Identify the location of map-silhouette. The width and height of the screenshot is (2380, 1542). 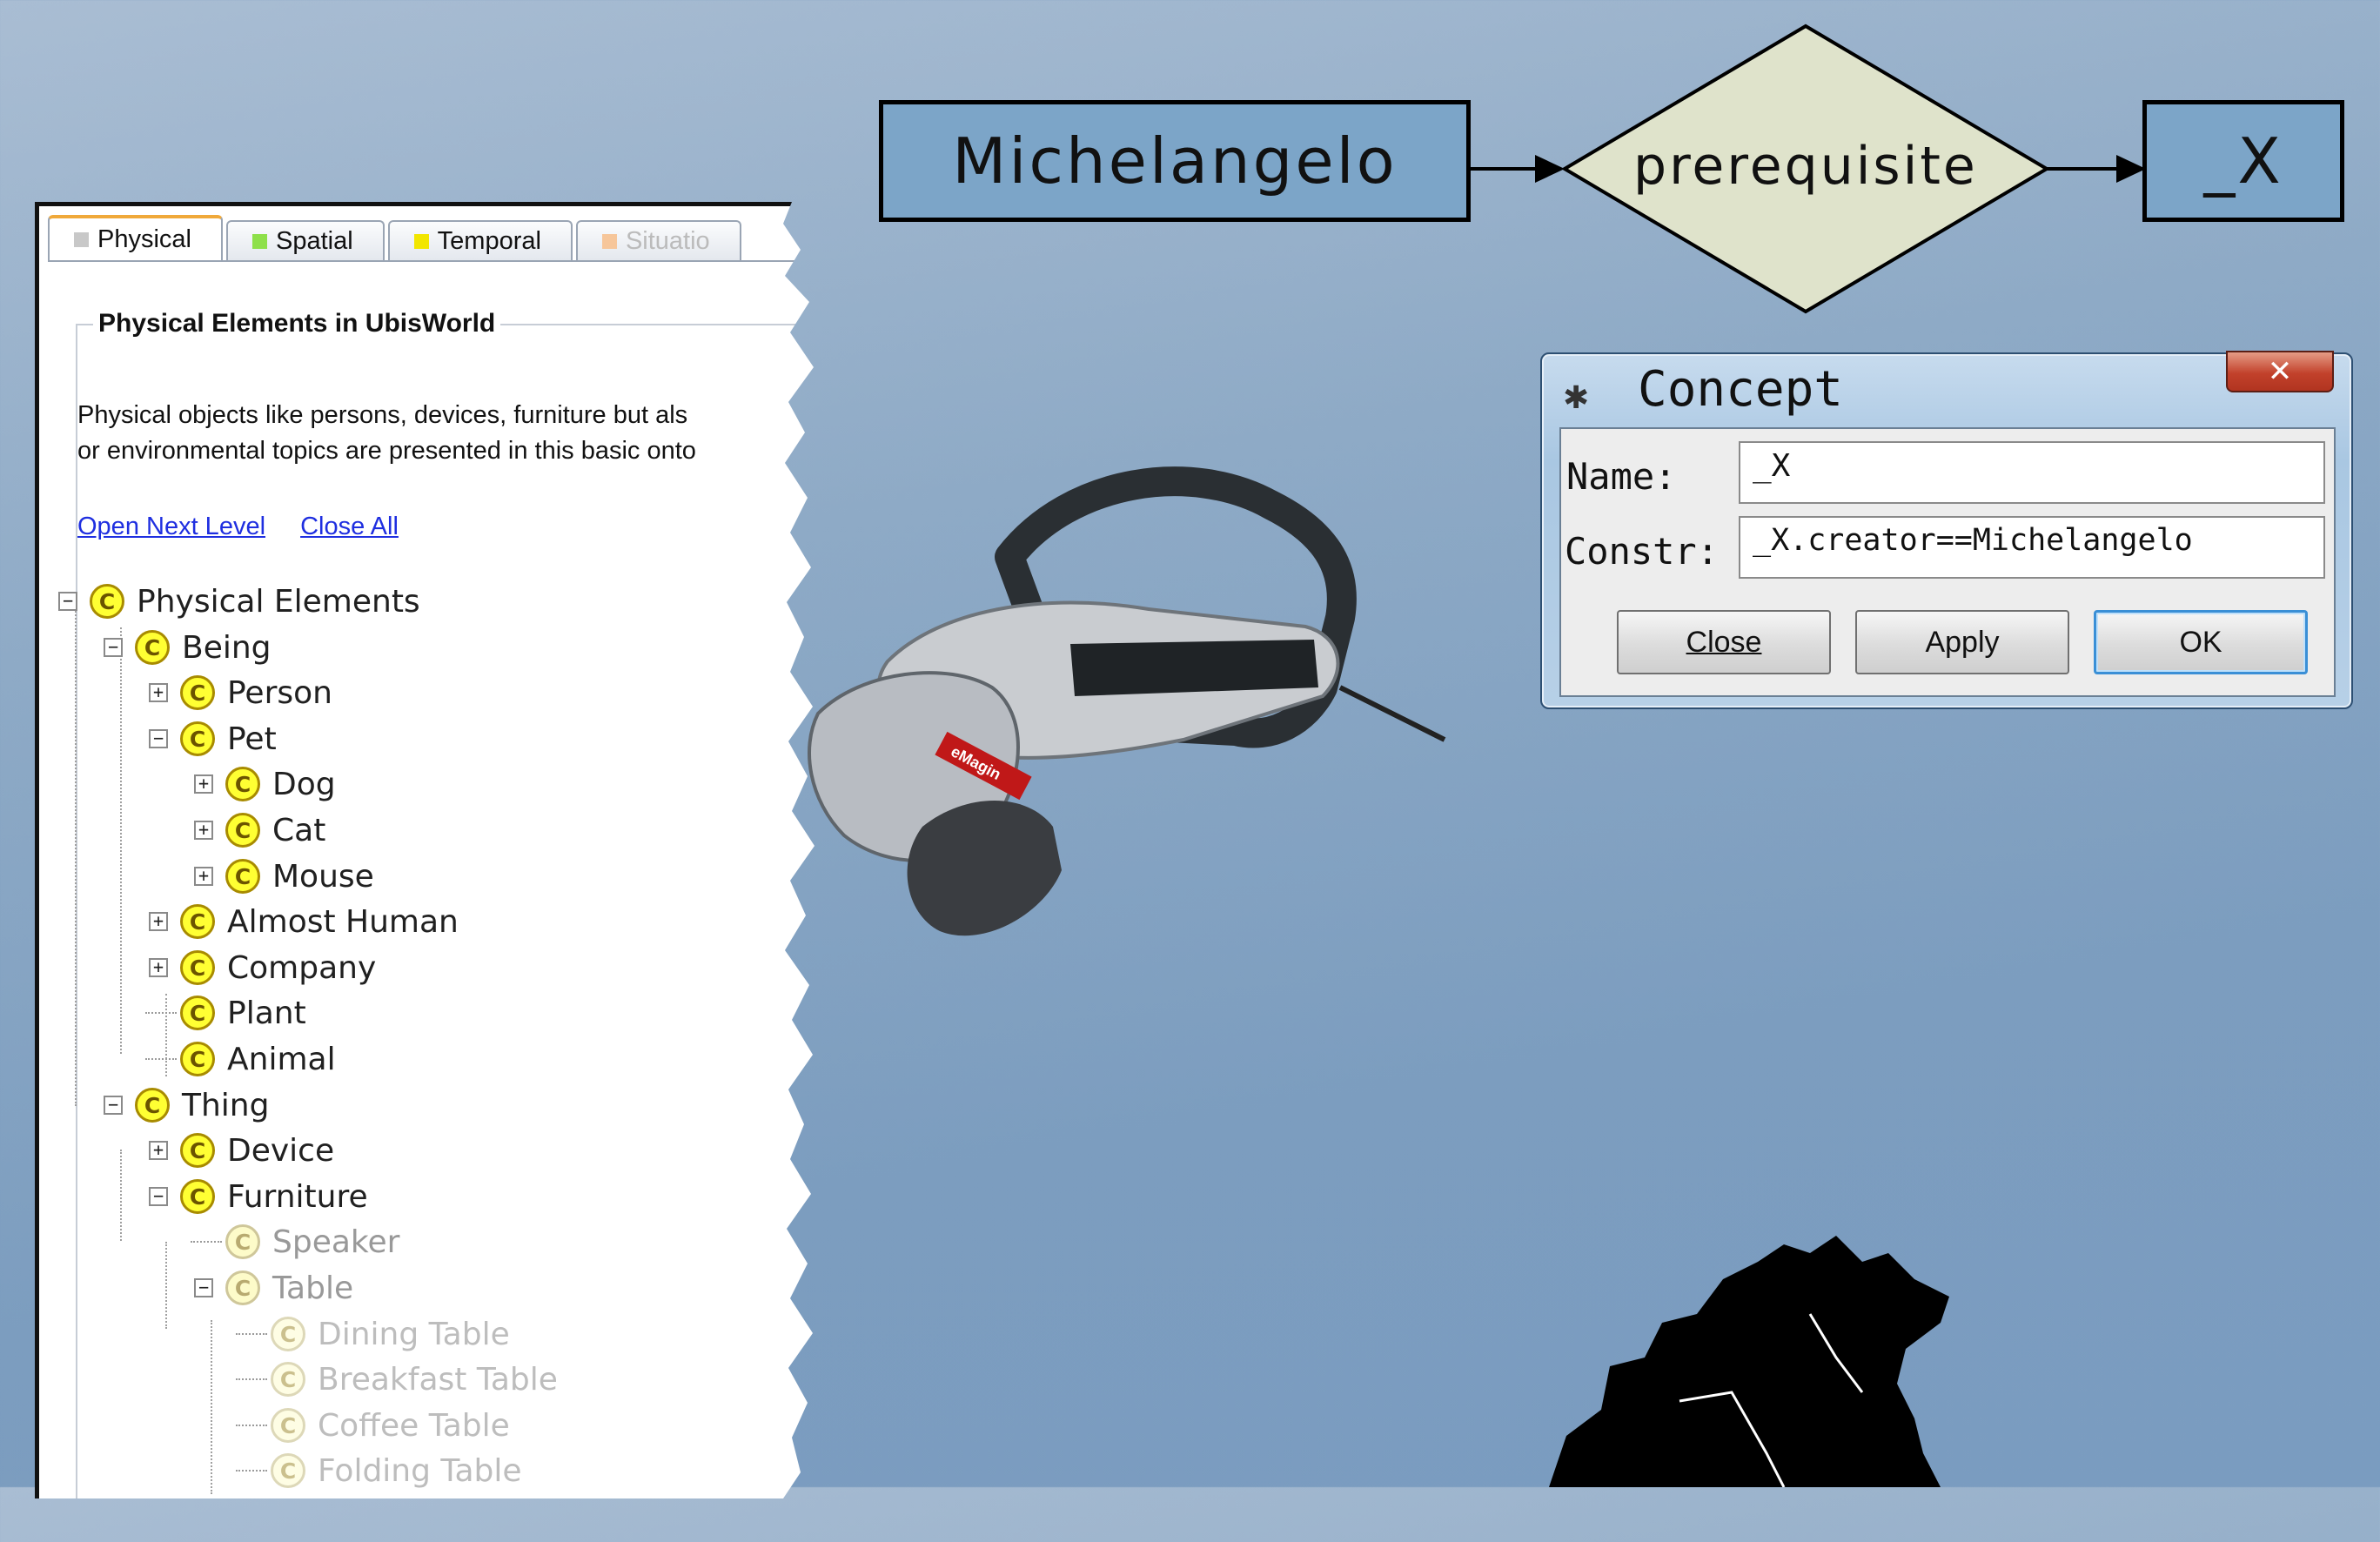
(1749, 1361).